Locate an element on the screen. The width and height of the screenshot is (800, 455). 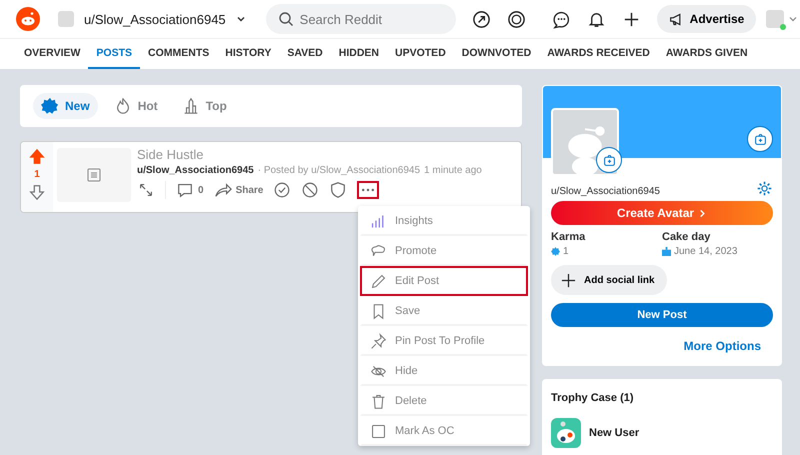
trophy-name: New User is located at coordinates (614, 433).